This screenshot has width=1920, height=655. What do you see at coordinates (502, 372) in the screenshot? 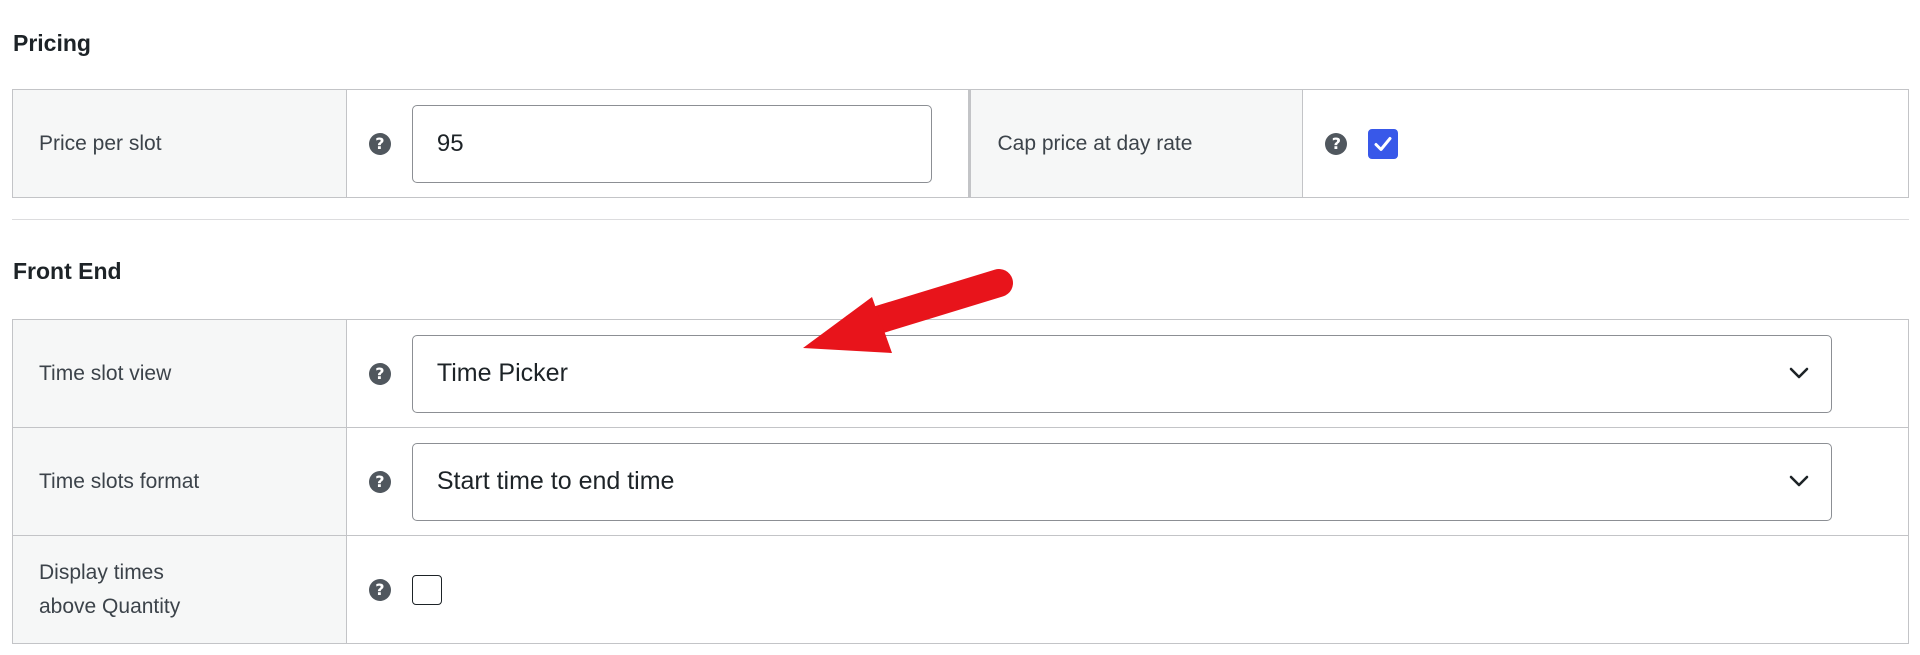
I see `time-slot-view-selected-value: Time Picker` at bounding box center [502, 372].